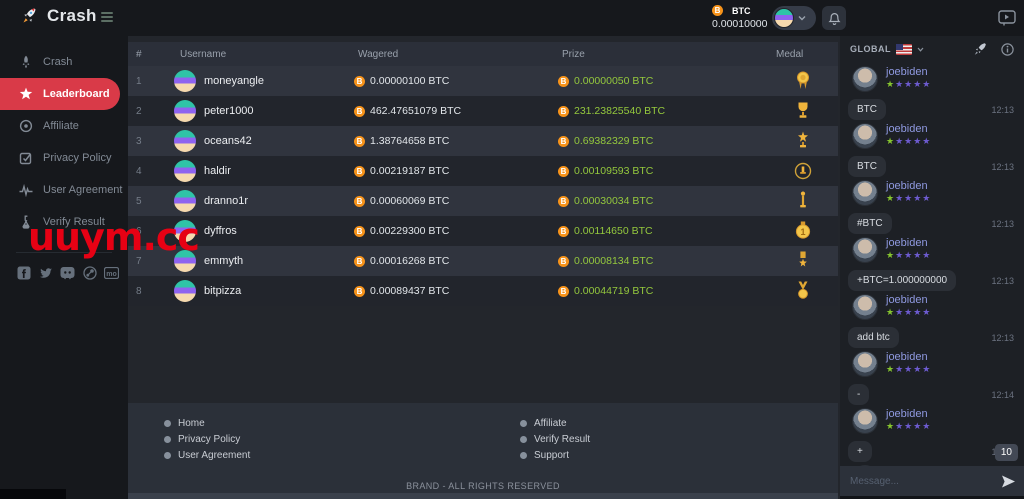  Describe the element at coordinates (802, 18) in the screenshot. I see `chevron-down-icon` at that location.